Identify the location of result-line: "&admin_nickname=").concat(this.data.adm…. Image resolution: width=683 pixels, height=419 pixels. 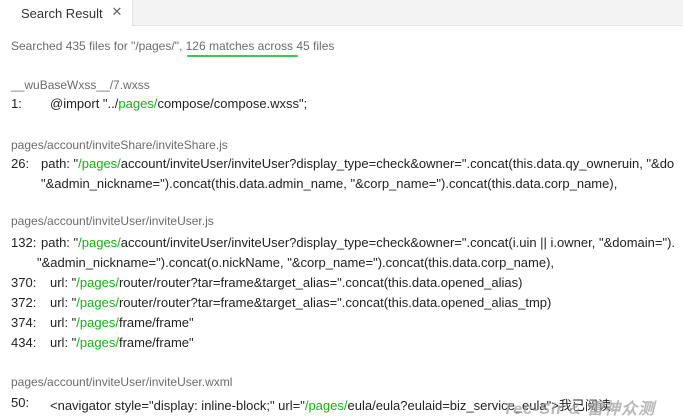
(341, 186).